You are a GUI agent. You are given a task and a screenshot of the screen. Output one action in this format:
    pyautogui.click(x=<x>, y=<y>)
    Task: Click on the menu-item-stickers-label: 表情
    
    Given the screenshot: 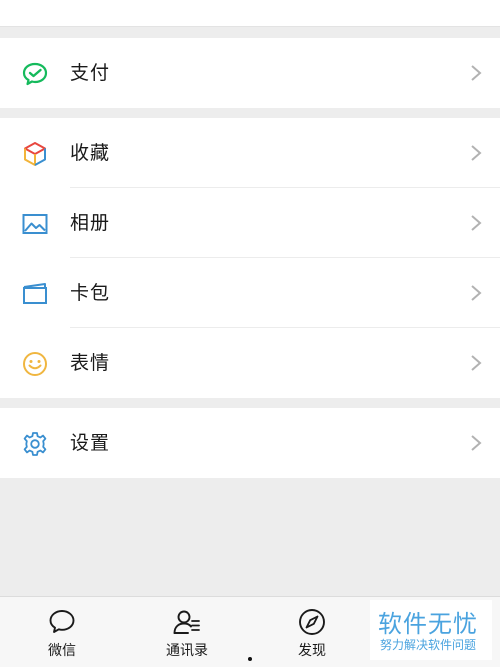 What is the action you would take?
    pyautogui.click(x=90, y=363)
    